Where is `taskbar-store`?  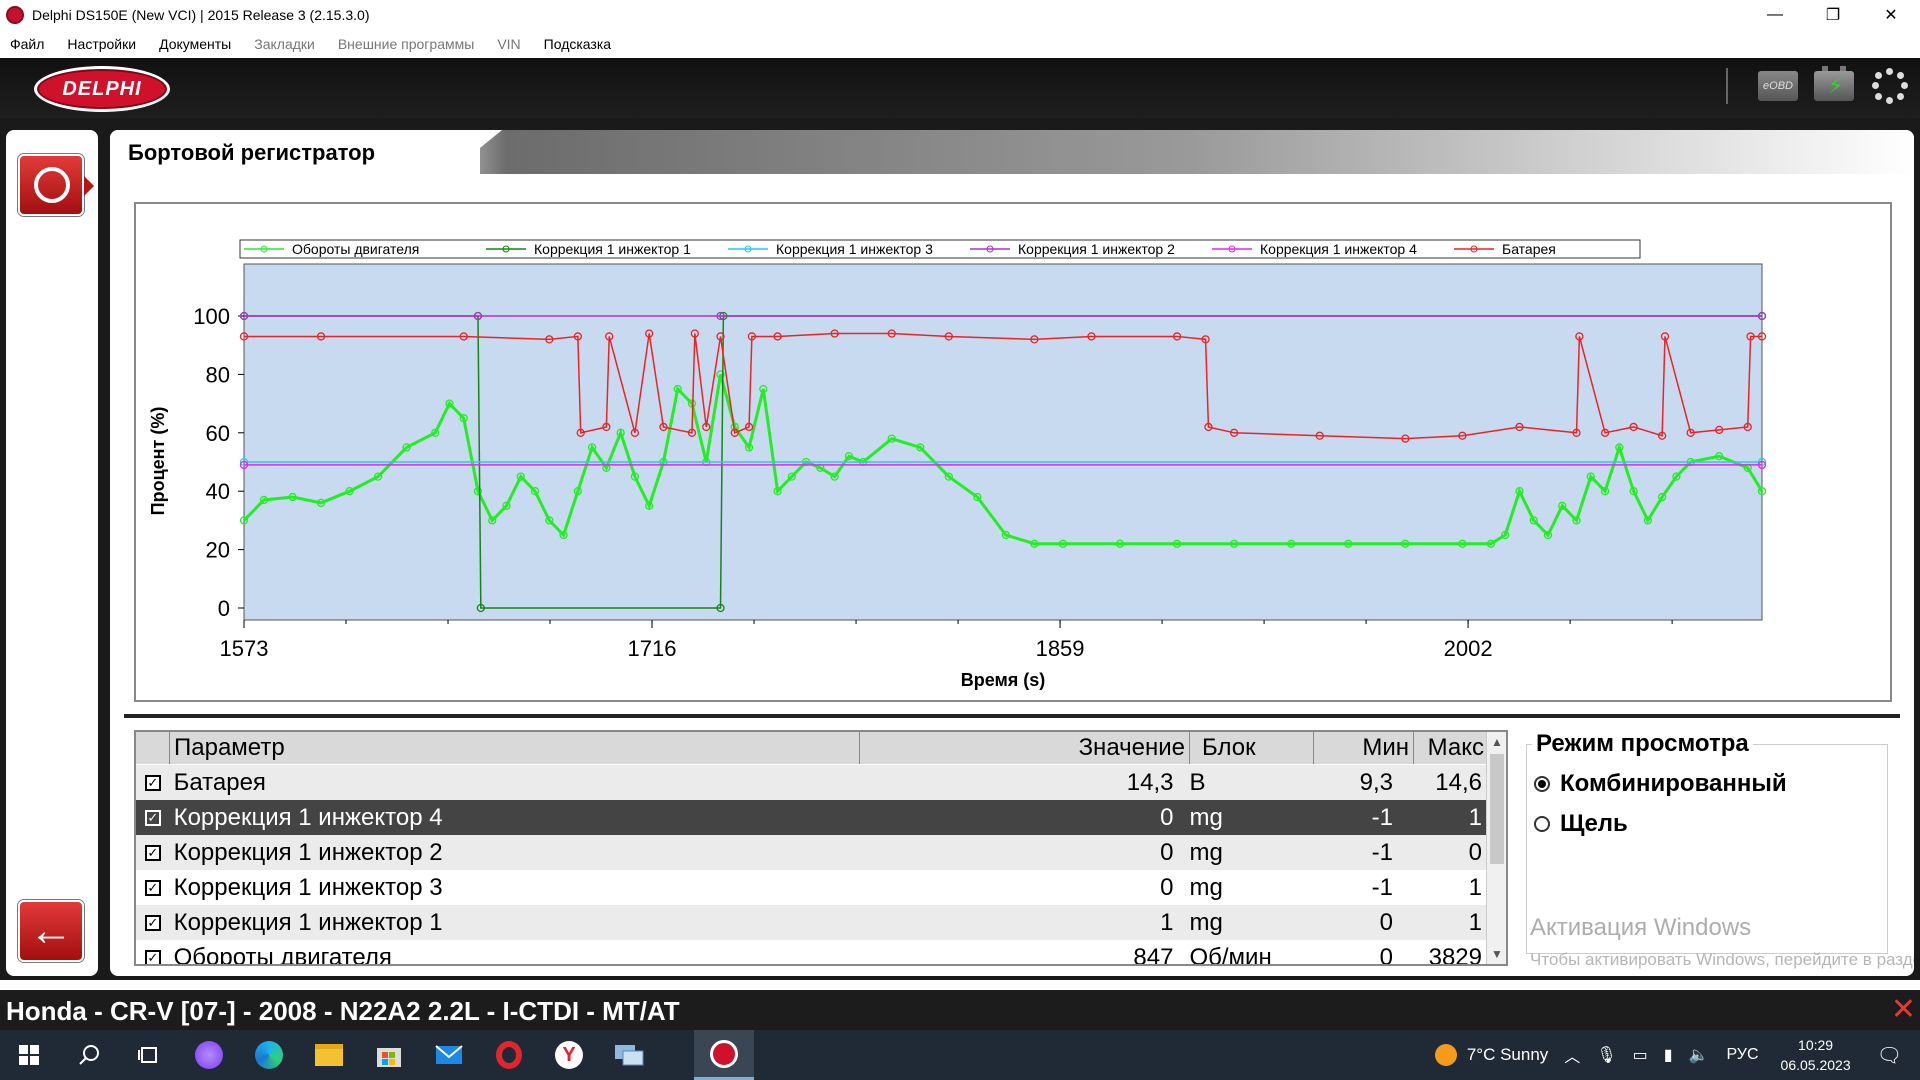
taskbar-store is located at coordinates (389, 1055).